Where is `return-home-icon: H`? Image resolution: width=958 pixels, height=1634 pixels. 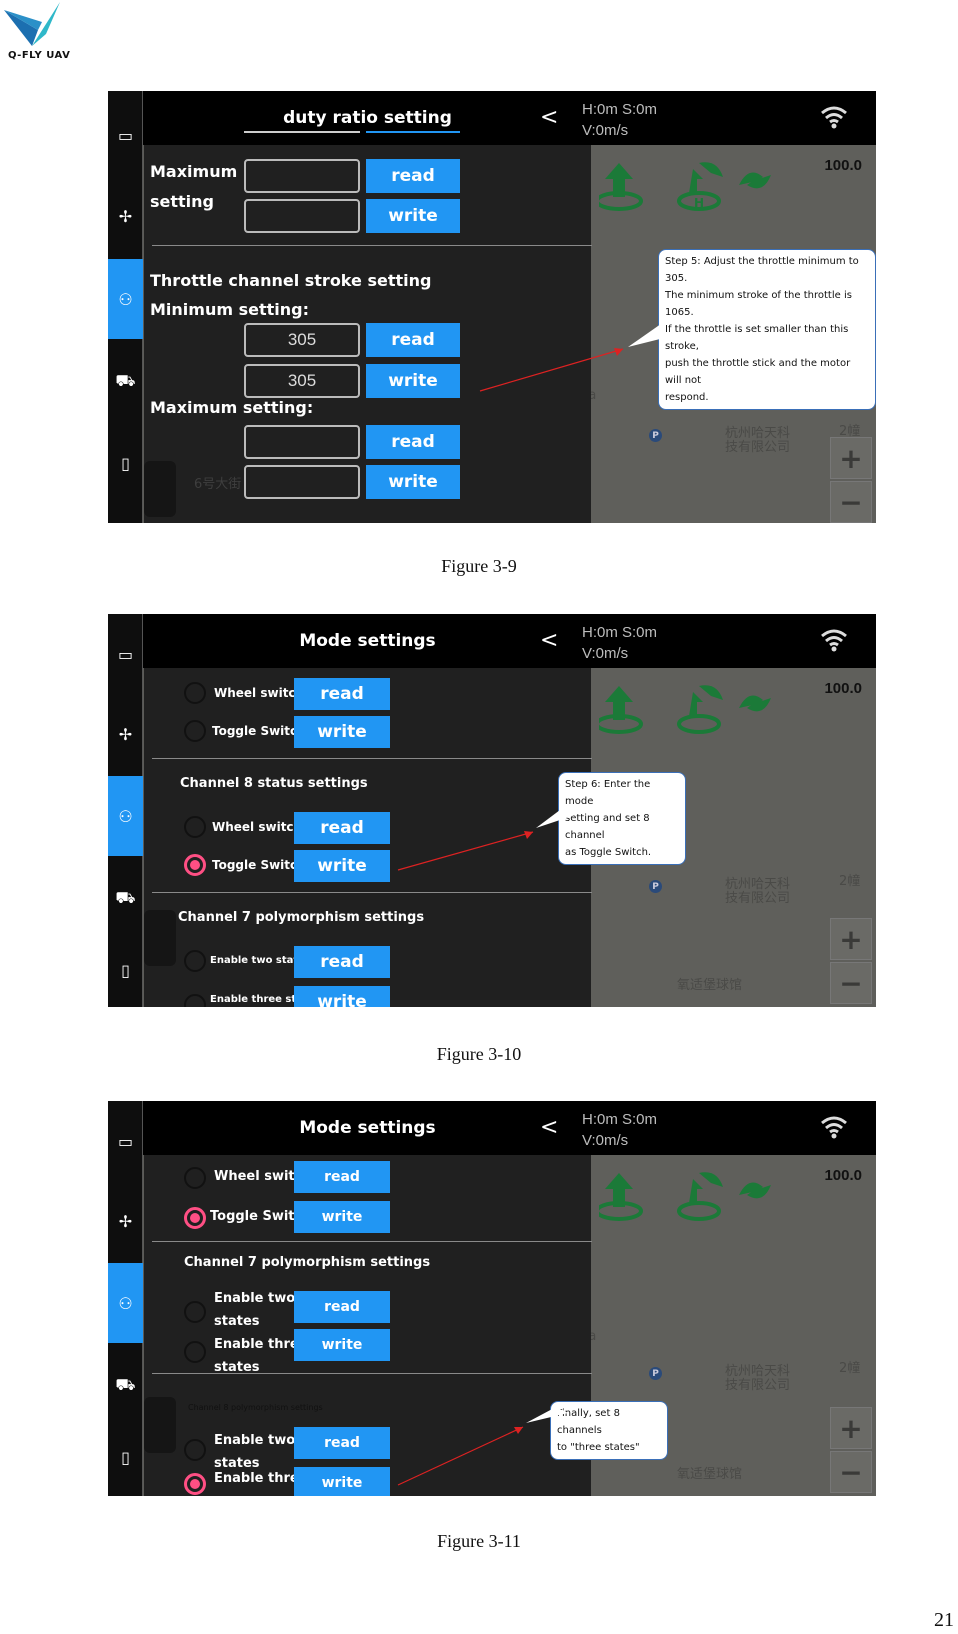
return-home-icon: H is located at coordinates (700, 186).